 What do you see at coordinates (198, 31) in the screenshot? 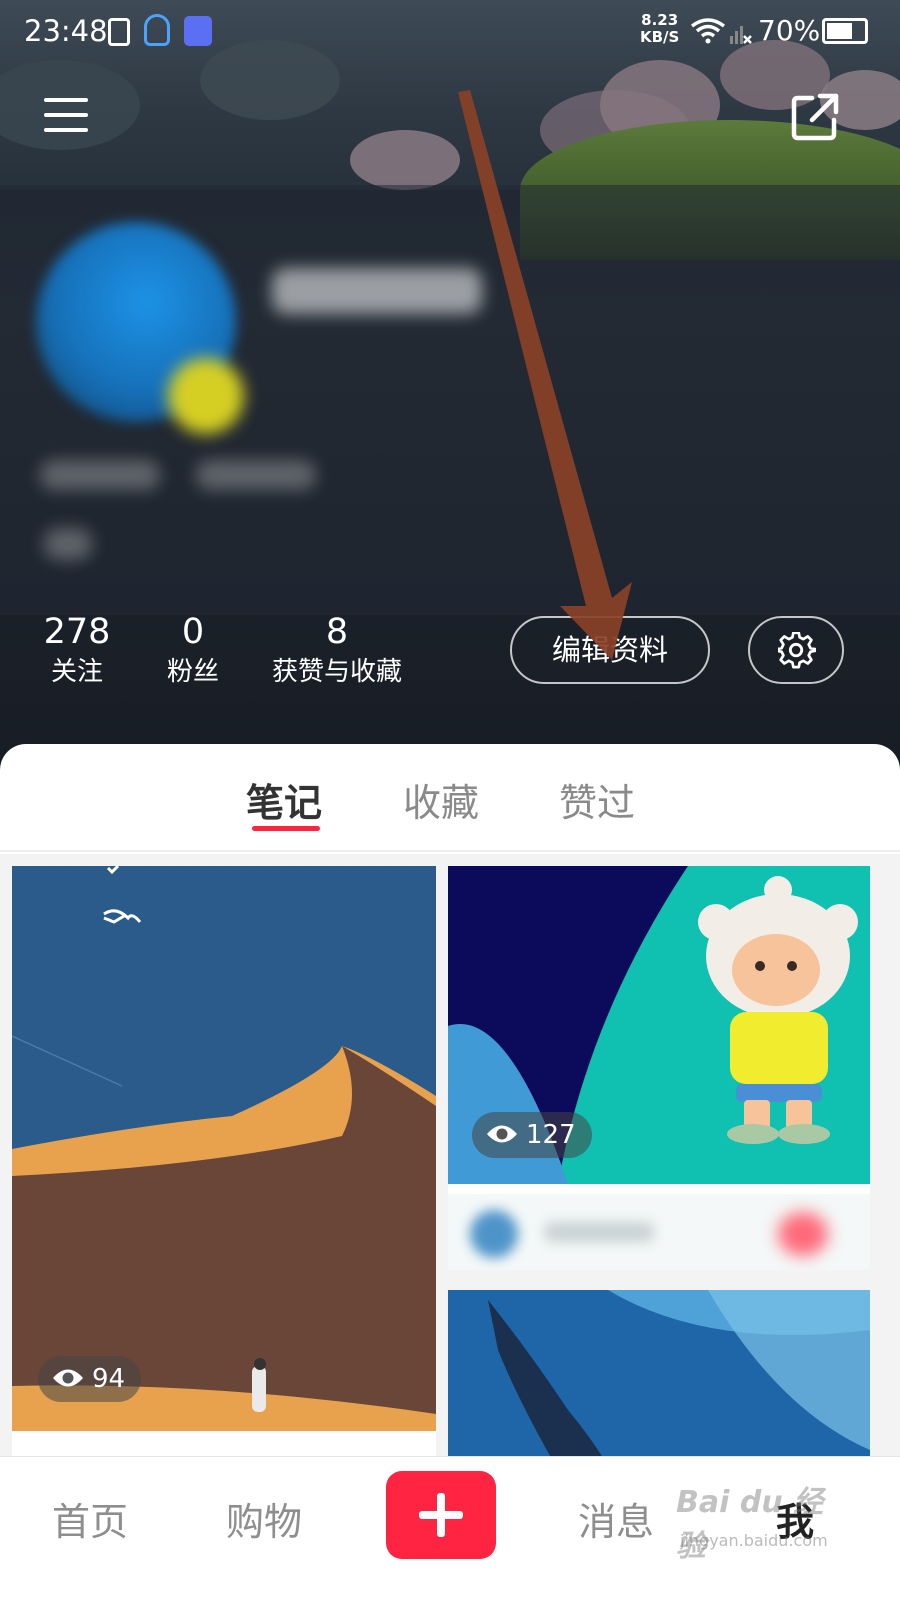
I see `app-notification-icon` at bounding box center [198, 31].